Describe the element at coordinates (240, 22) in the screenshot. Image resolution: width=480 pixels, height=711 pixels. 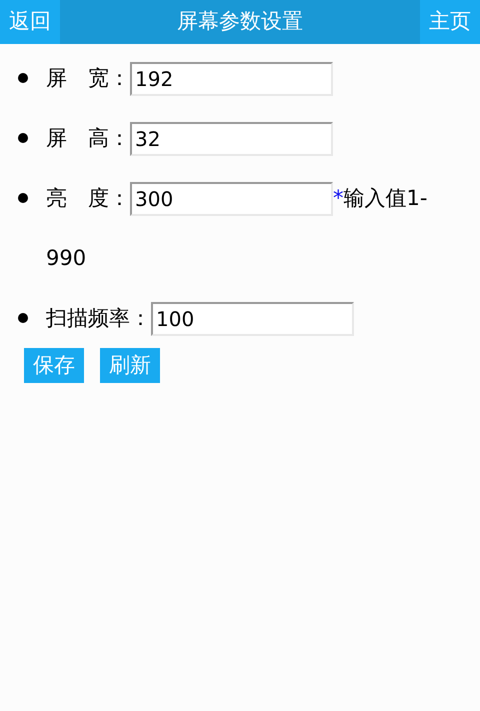
I see `page-title: 屏幕参数设置` at that location.